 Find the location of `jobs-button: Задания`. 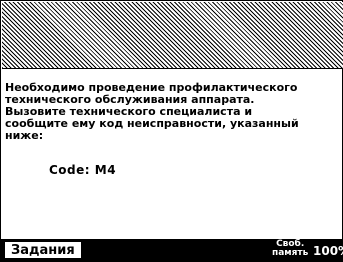

jobs-button: Задания is located at coordinates (43, 250).